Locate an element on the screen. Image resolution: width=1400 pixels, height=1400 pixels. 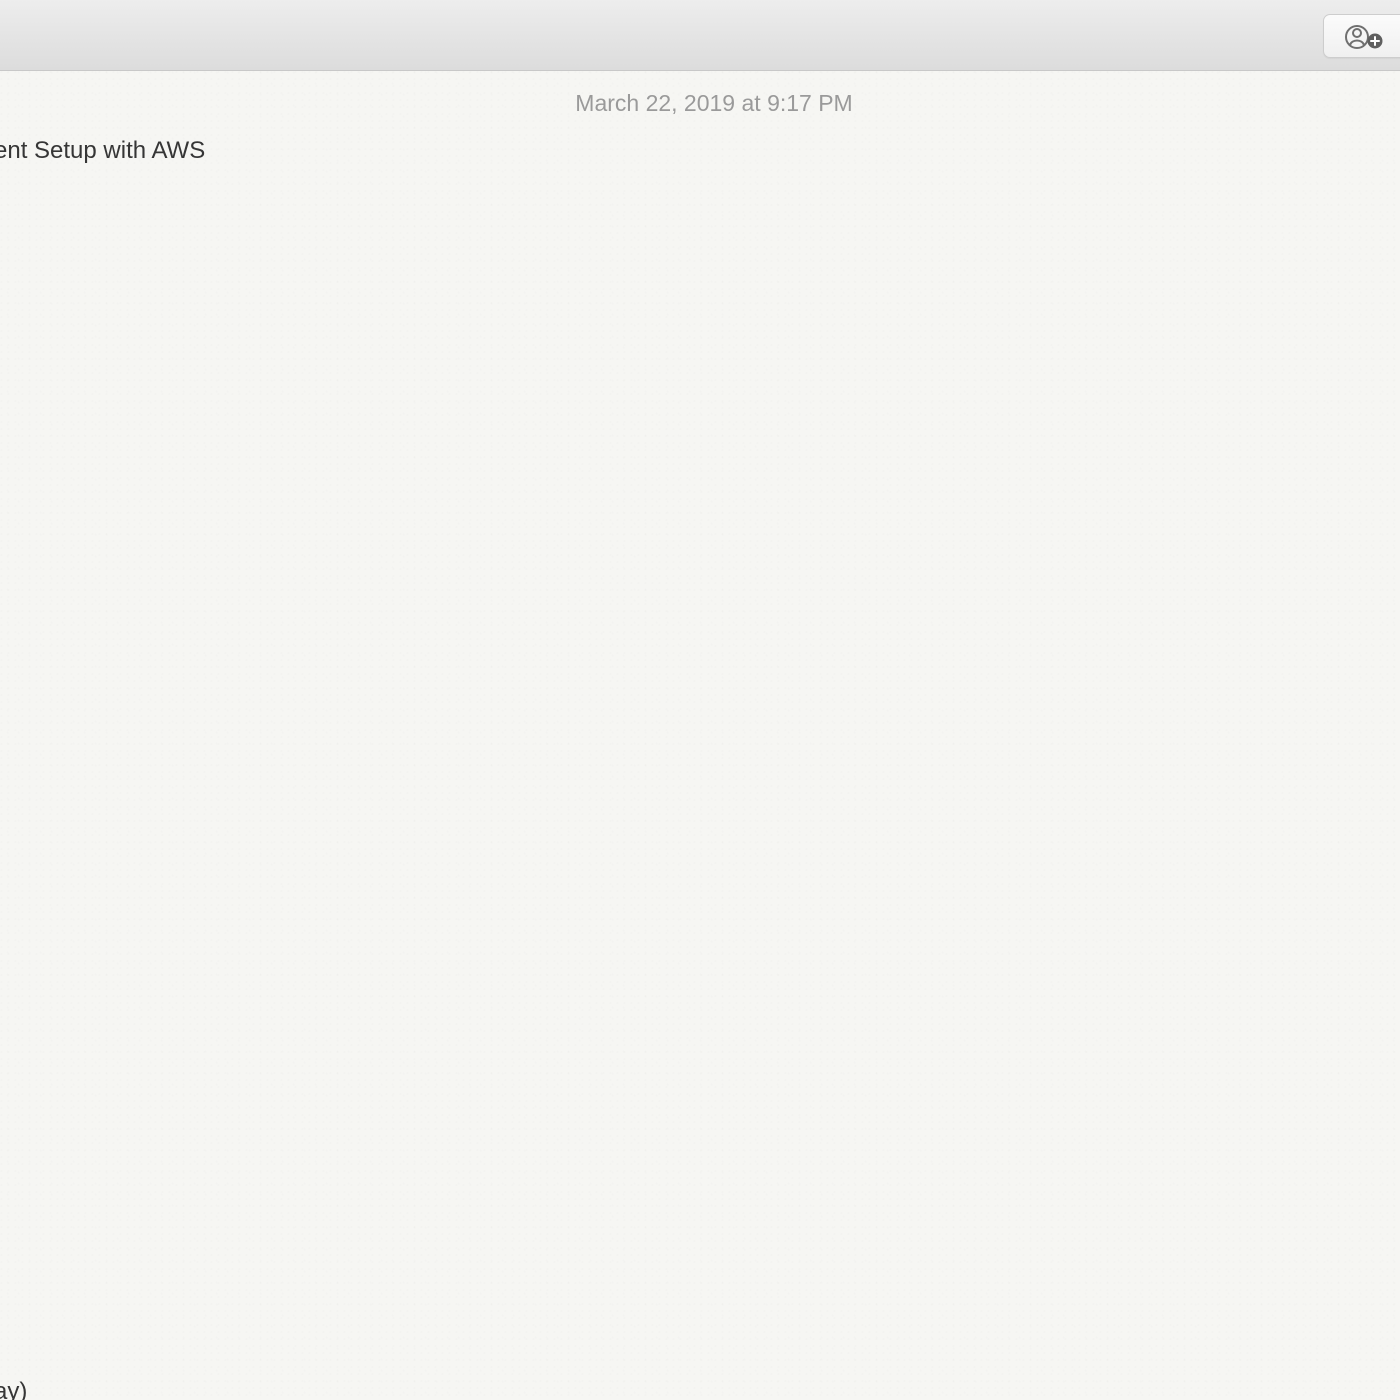
add-person-icon is located at coordinates (1364, 37).